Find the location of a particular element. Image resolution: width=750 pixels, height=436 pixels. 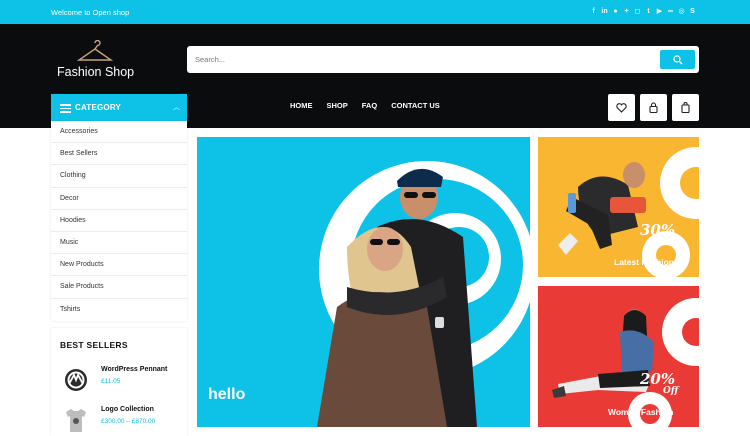

instagram-icon: ◻ is located at coordinates (637, 11).